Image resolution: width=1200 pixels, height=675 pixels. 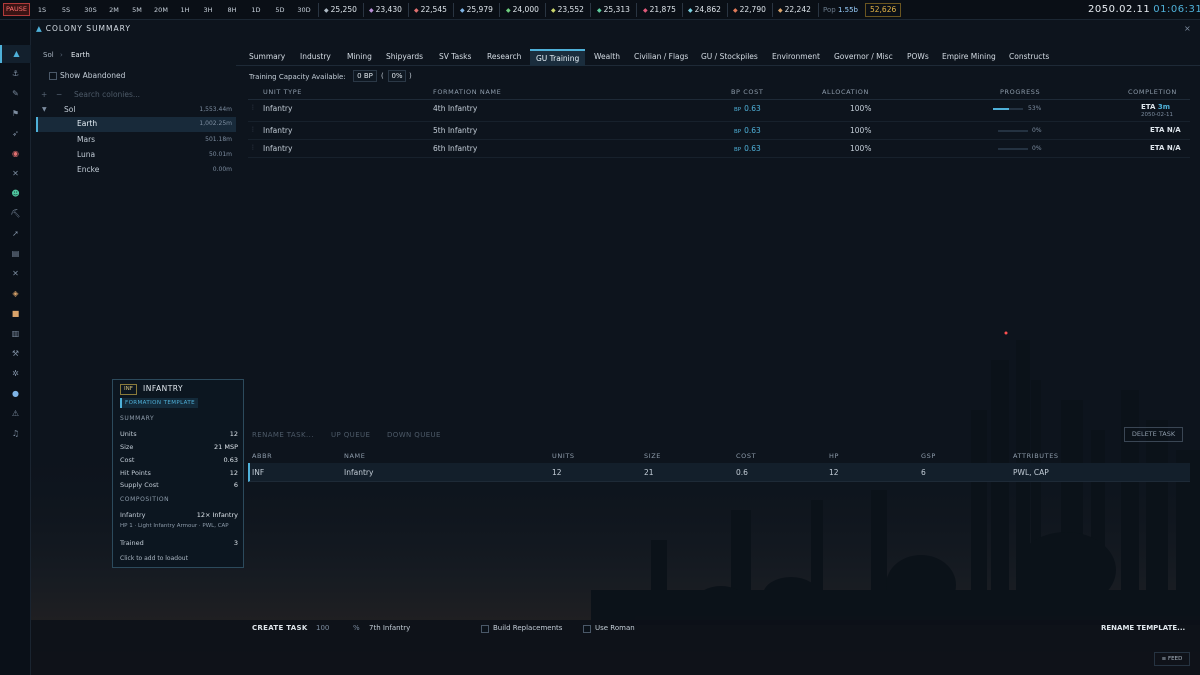 I want to click on tree-colony-earth: Earth 1,002.25m, so click(x=136, y=124).